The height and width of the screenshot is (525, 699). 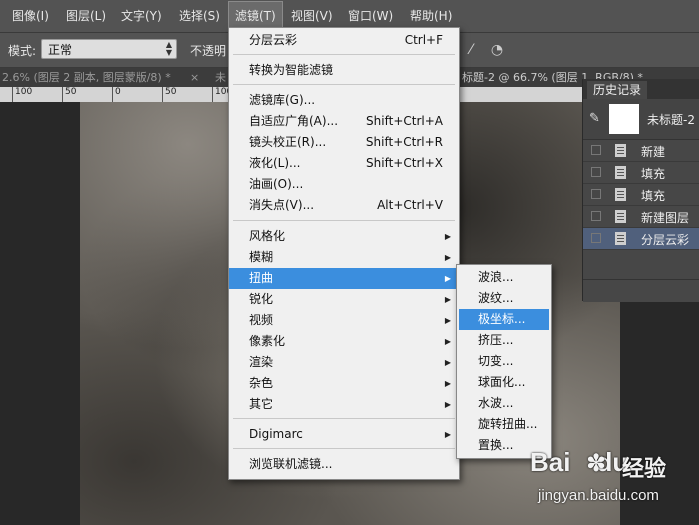 I want to click on menu-item-shortcut: Alt+Ctrl+V, so click(x=410, y=205).